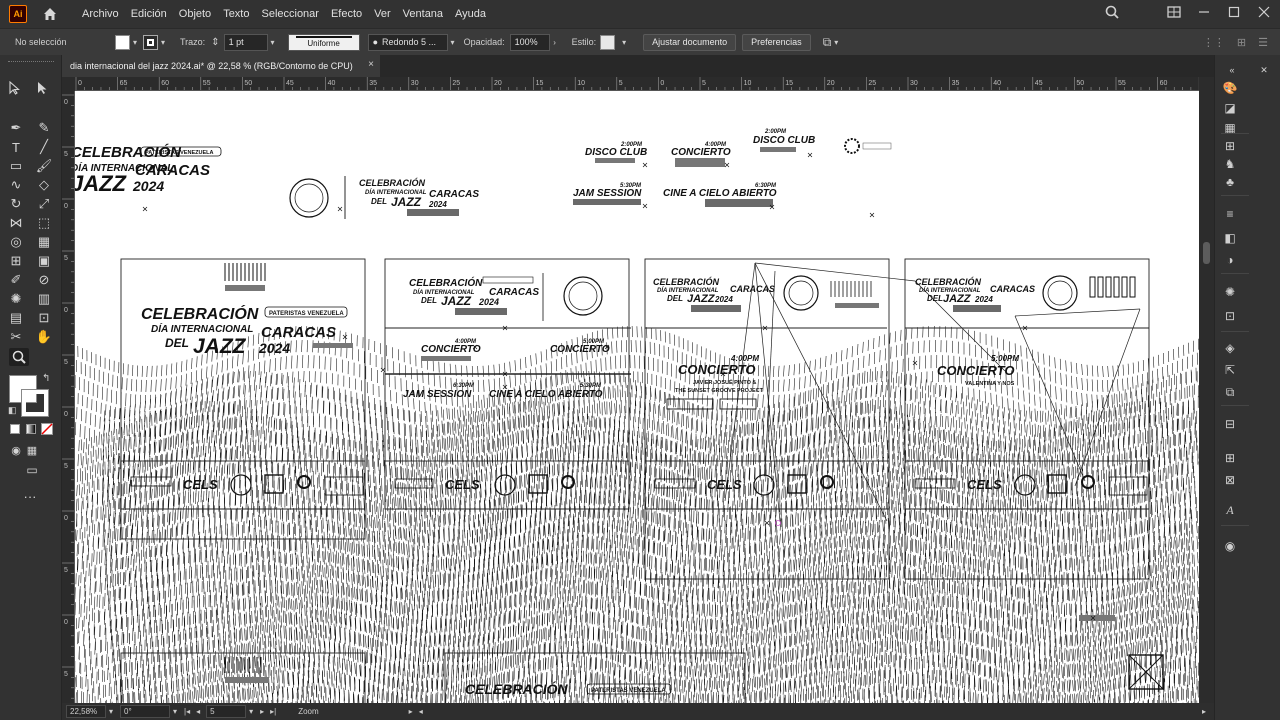 The image size is (1280, 720). What do you see at coordinates (16, 299) in the screenshot?
I see `symbol-sprayer-tool-icon: ✺` at bounding box center [16, 299].